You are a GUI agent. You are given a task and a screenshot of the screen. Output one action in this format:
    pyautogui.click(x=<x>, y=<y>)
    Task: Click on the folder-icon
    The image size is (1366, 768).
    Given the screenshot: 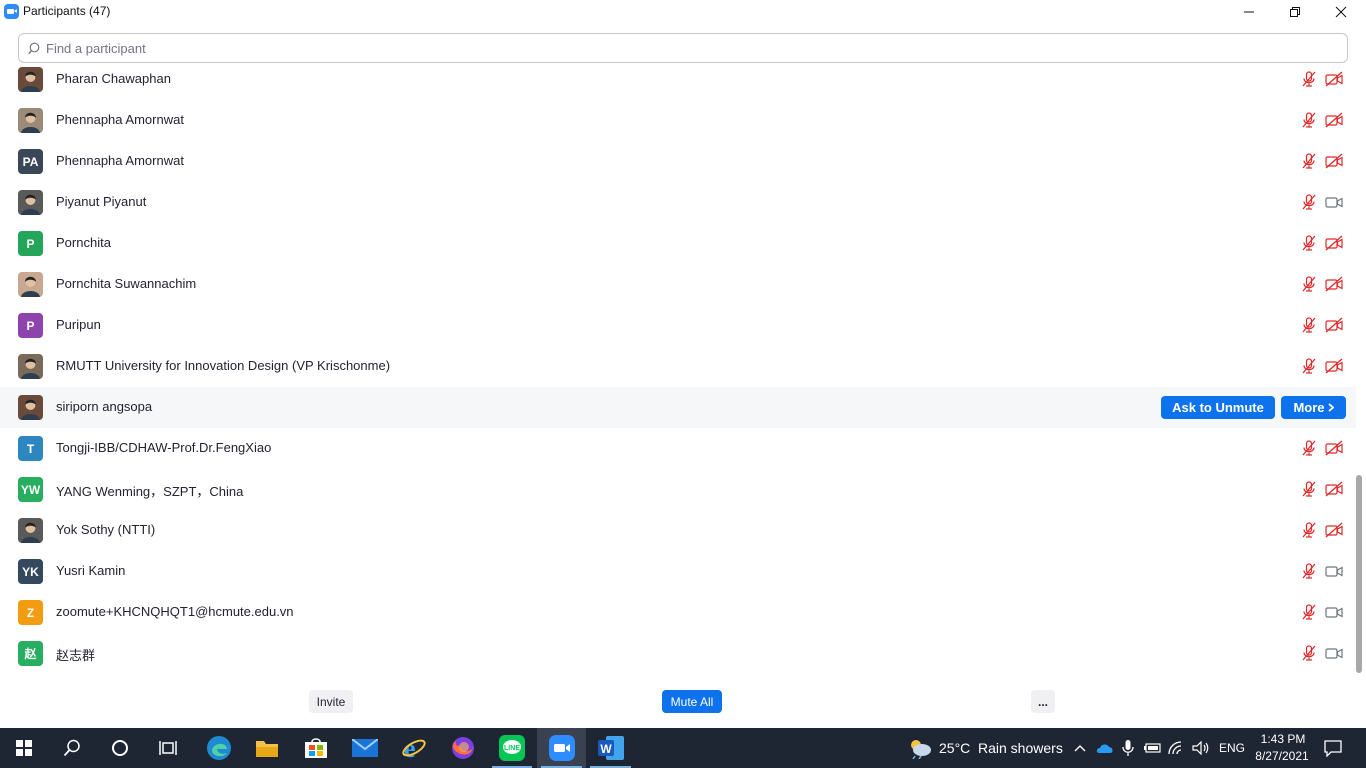 What is the action you would take?
    pyautogui.click(x=267, y=749)
    